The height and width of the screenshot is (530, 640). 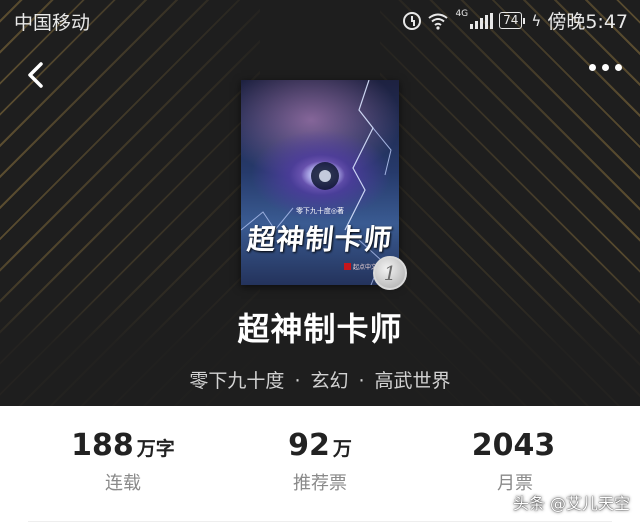 I want to click on stat-label: 推荐票, so click(x=320, y=483).